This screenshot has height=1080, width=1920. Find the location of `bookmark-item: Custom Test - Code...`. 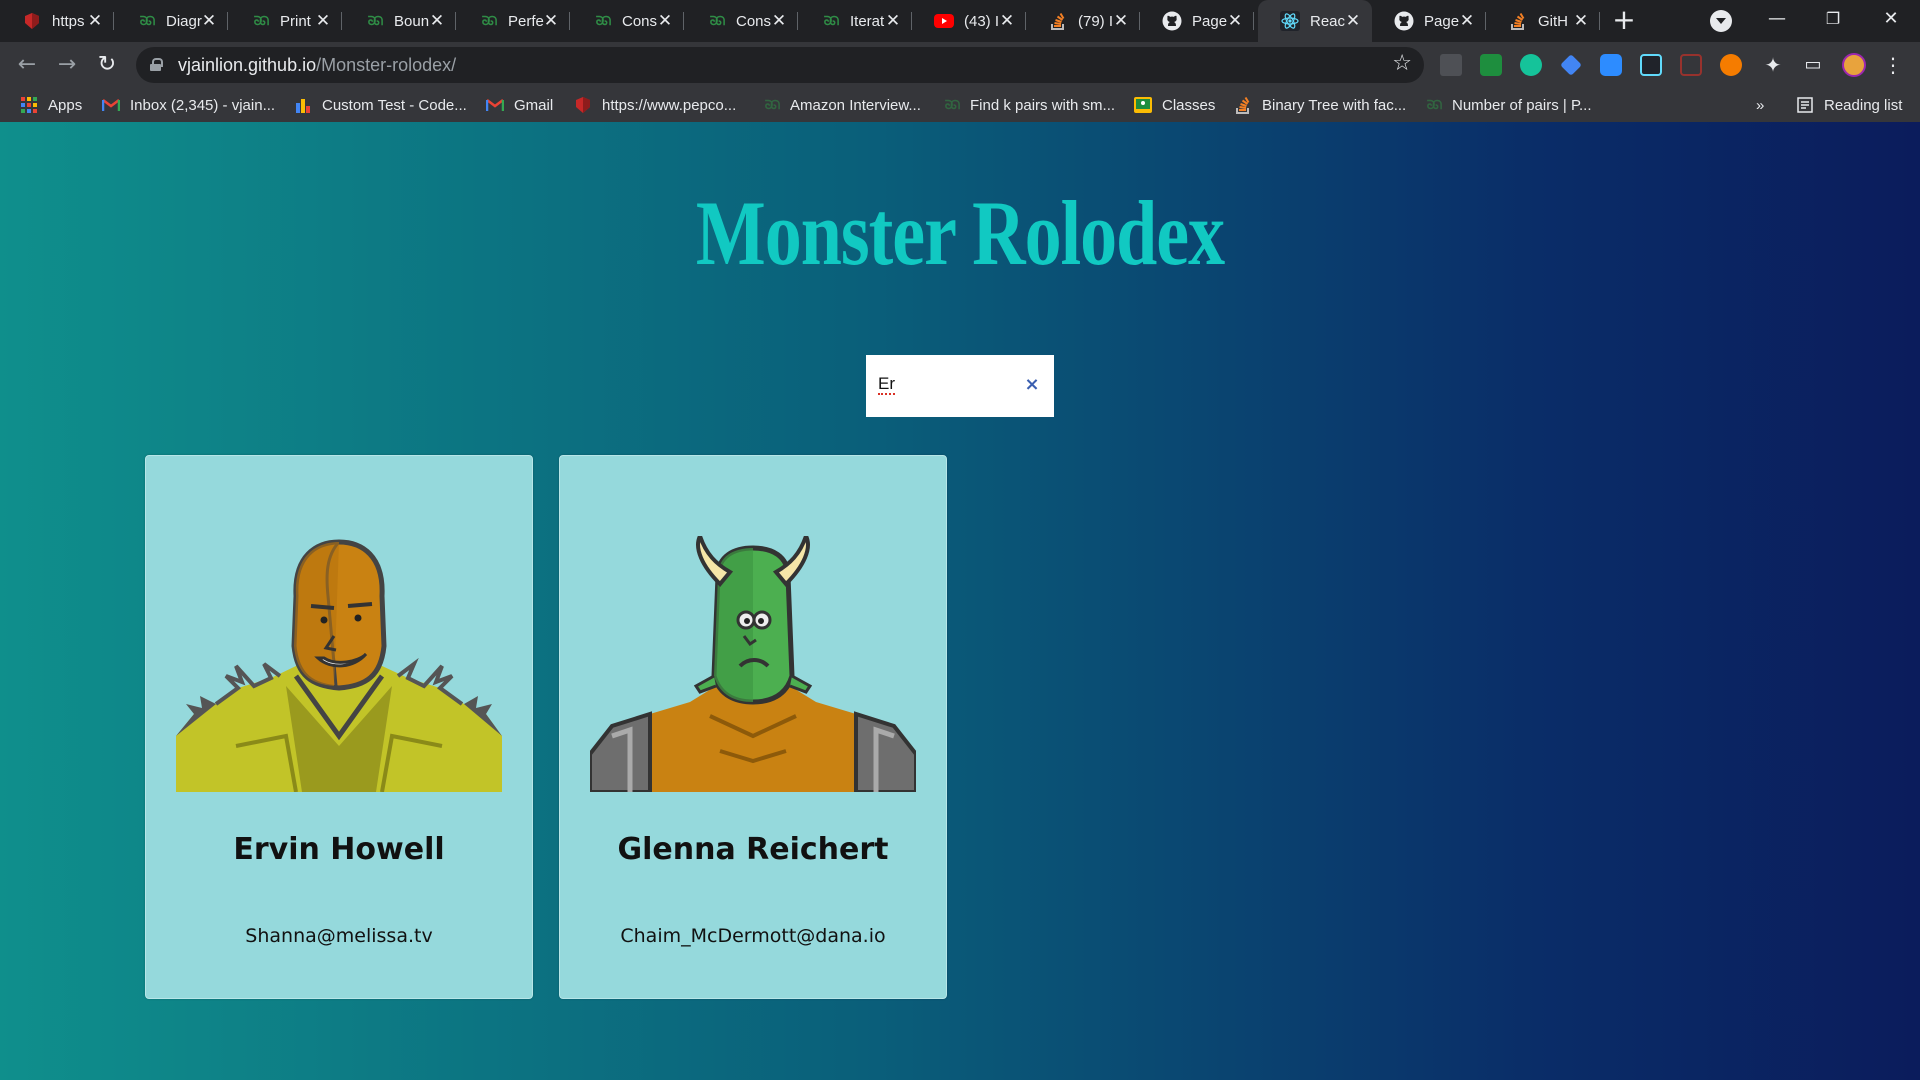

bookmark-item: Custom Test - Code... is located at coordinates (380, 105).